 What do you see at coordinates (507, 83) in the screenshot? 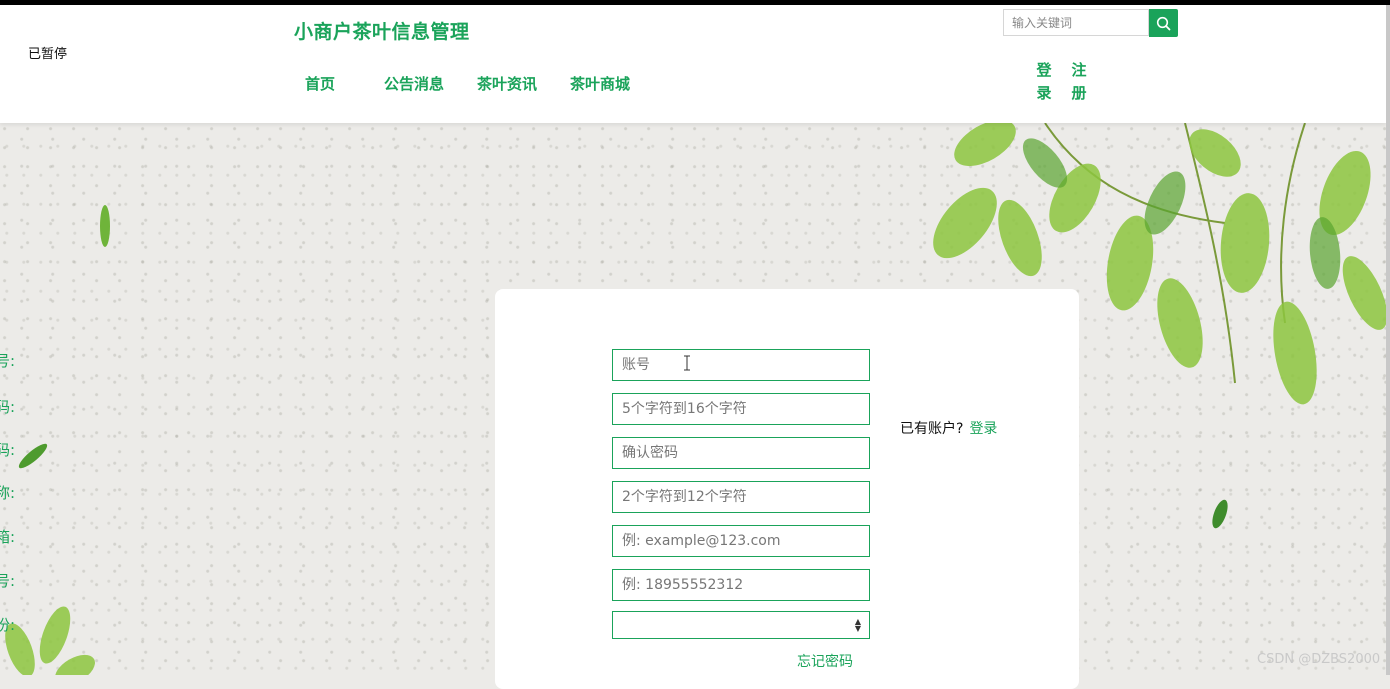
I see `nav-tea-news: 茶叶资讯` at bounding box center [507, 83].